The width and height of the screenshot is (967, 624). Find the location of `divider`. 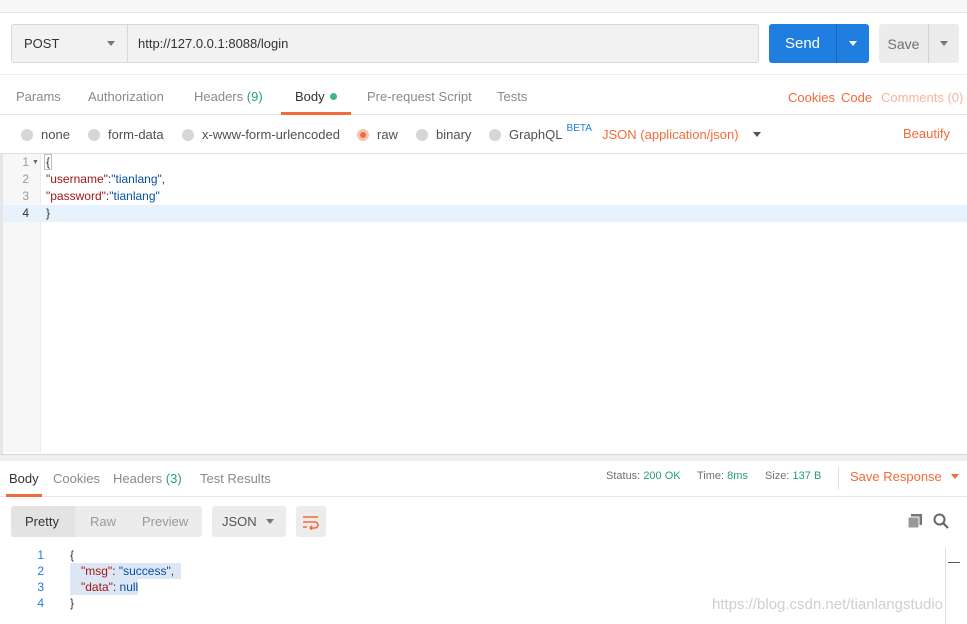

divider is located at coordinates (838, 478).